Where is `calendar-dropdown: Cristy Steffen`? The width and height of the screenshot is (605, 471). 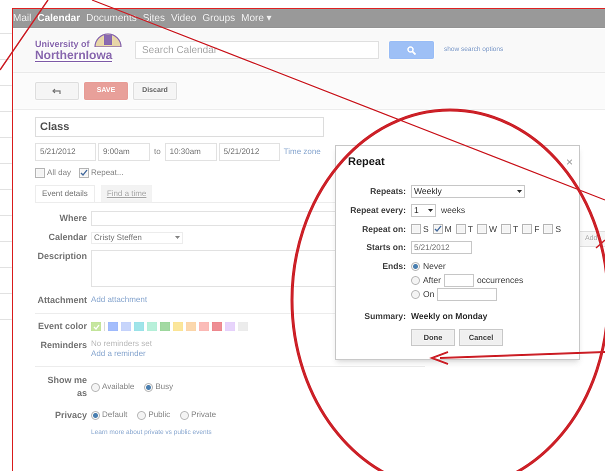 calendar-dropdown: Cristy Steffen is located at coordinates (137, 238).